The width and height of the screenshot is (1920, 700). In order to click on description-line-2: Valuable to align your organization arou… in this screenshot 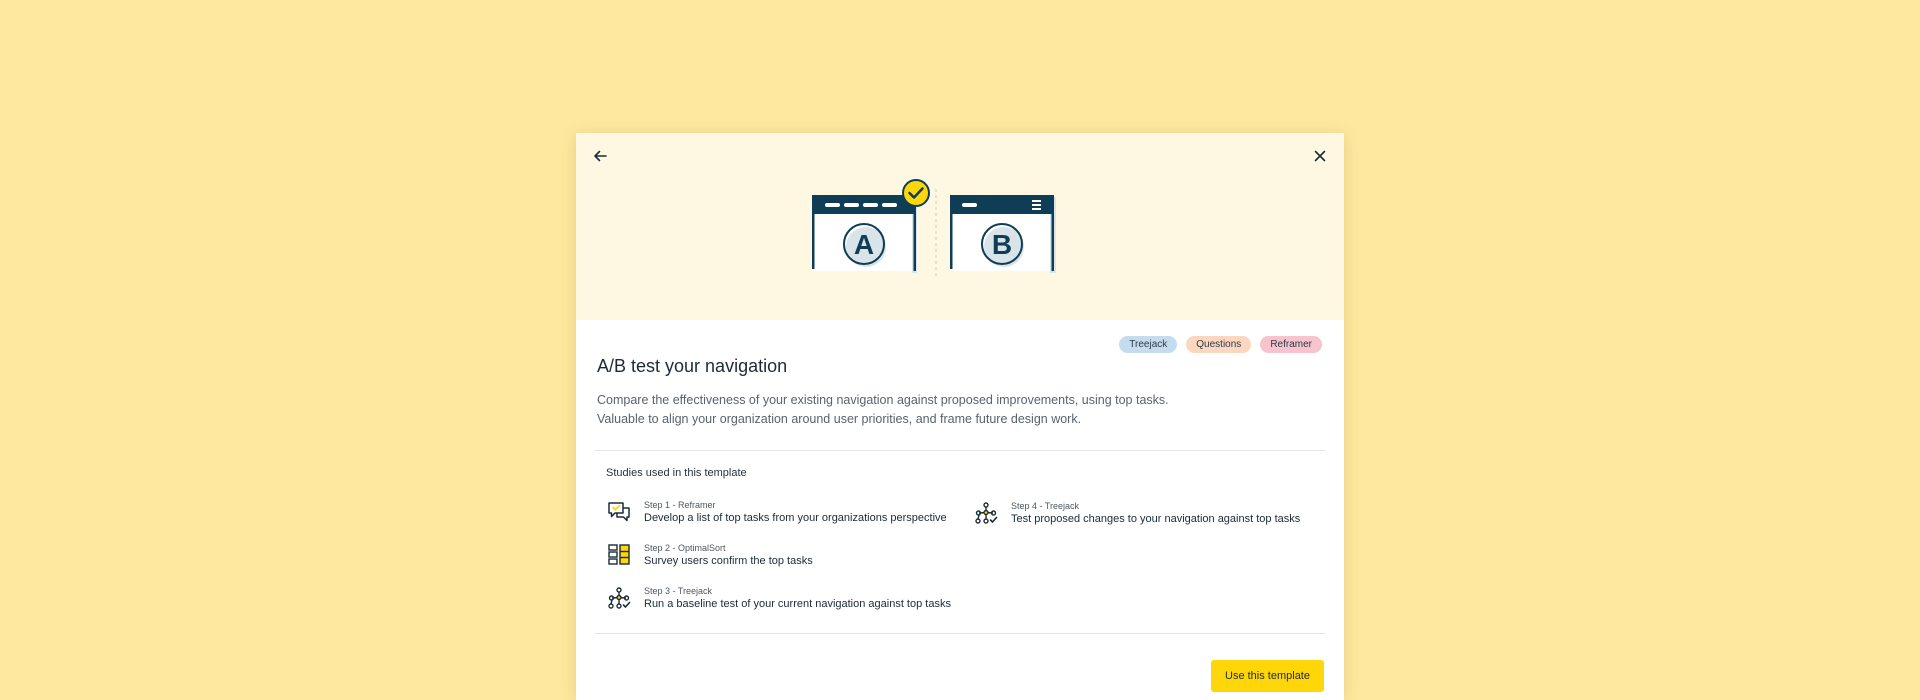, I will do `click(839, 419)`.